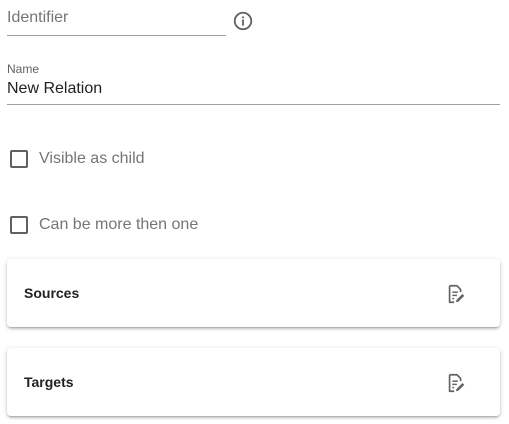  I want to click on visible-as-child-label: Visible as child, so click(92, 158).